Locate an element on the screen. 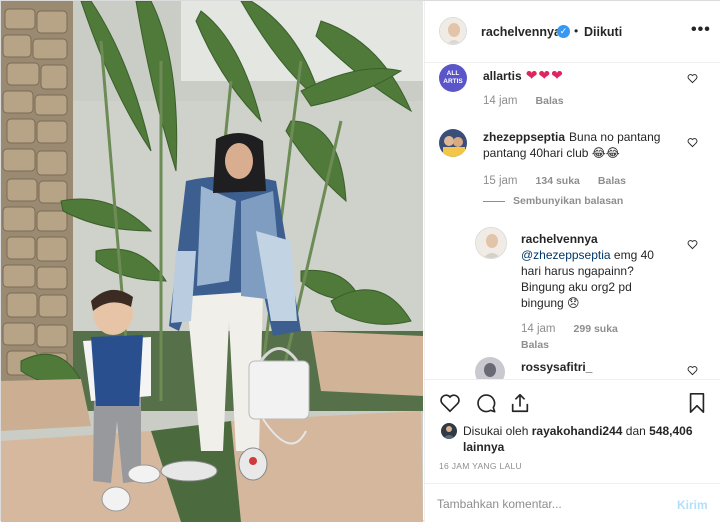 Image resolution: width=720 pixels, height=522 pixels. comment-input is located at coordinates (547, 504).